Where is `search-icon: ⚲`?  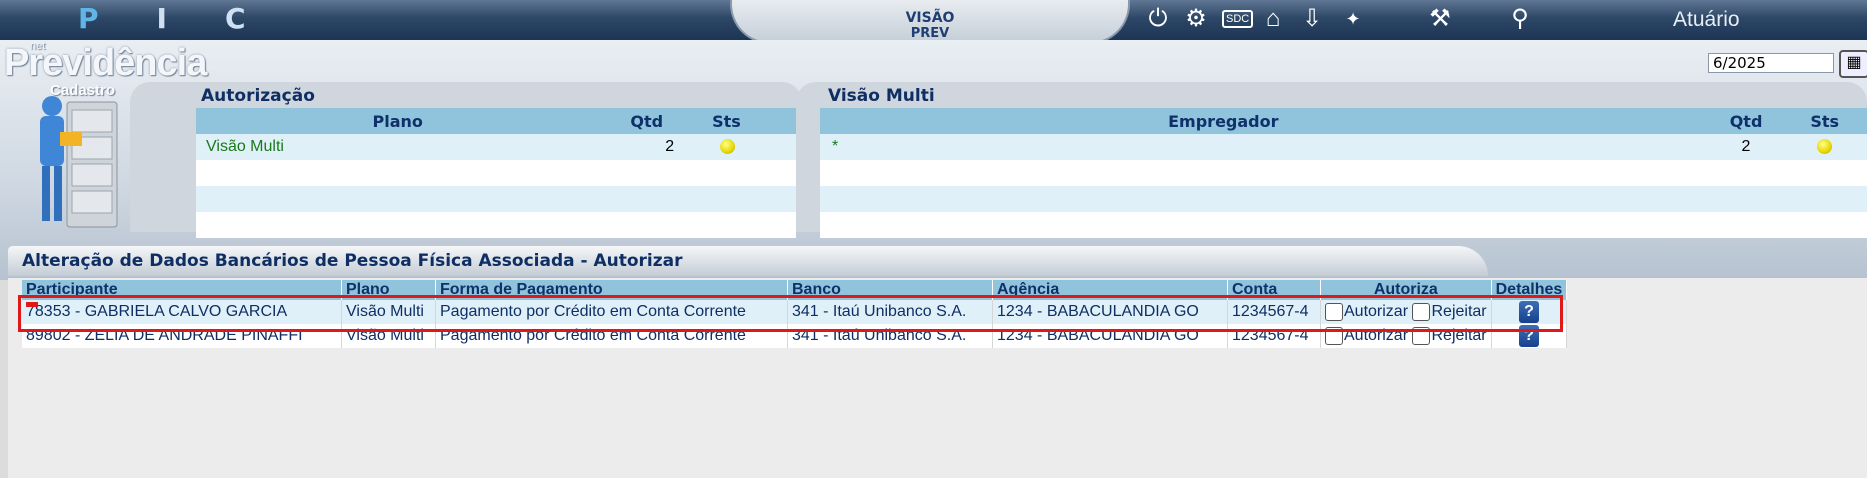
search-icon: ⚲ is located at coordinates (1520, 19).